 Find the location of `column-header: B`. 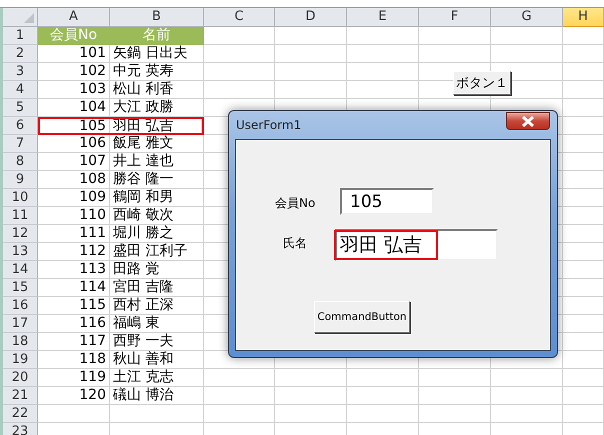

column-header: B is located at coordinates (157, 17).